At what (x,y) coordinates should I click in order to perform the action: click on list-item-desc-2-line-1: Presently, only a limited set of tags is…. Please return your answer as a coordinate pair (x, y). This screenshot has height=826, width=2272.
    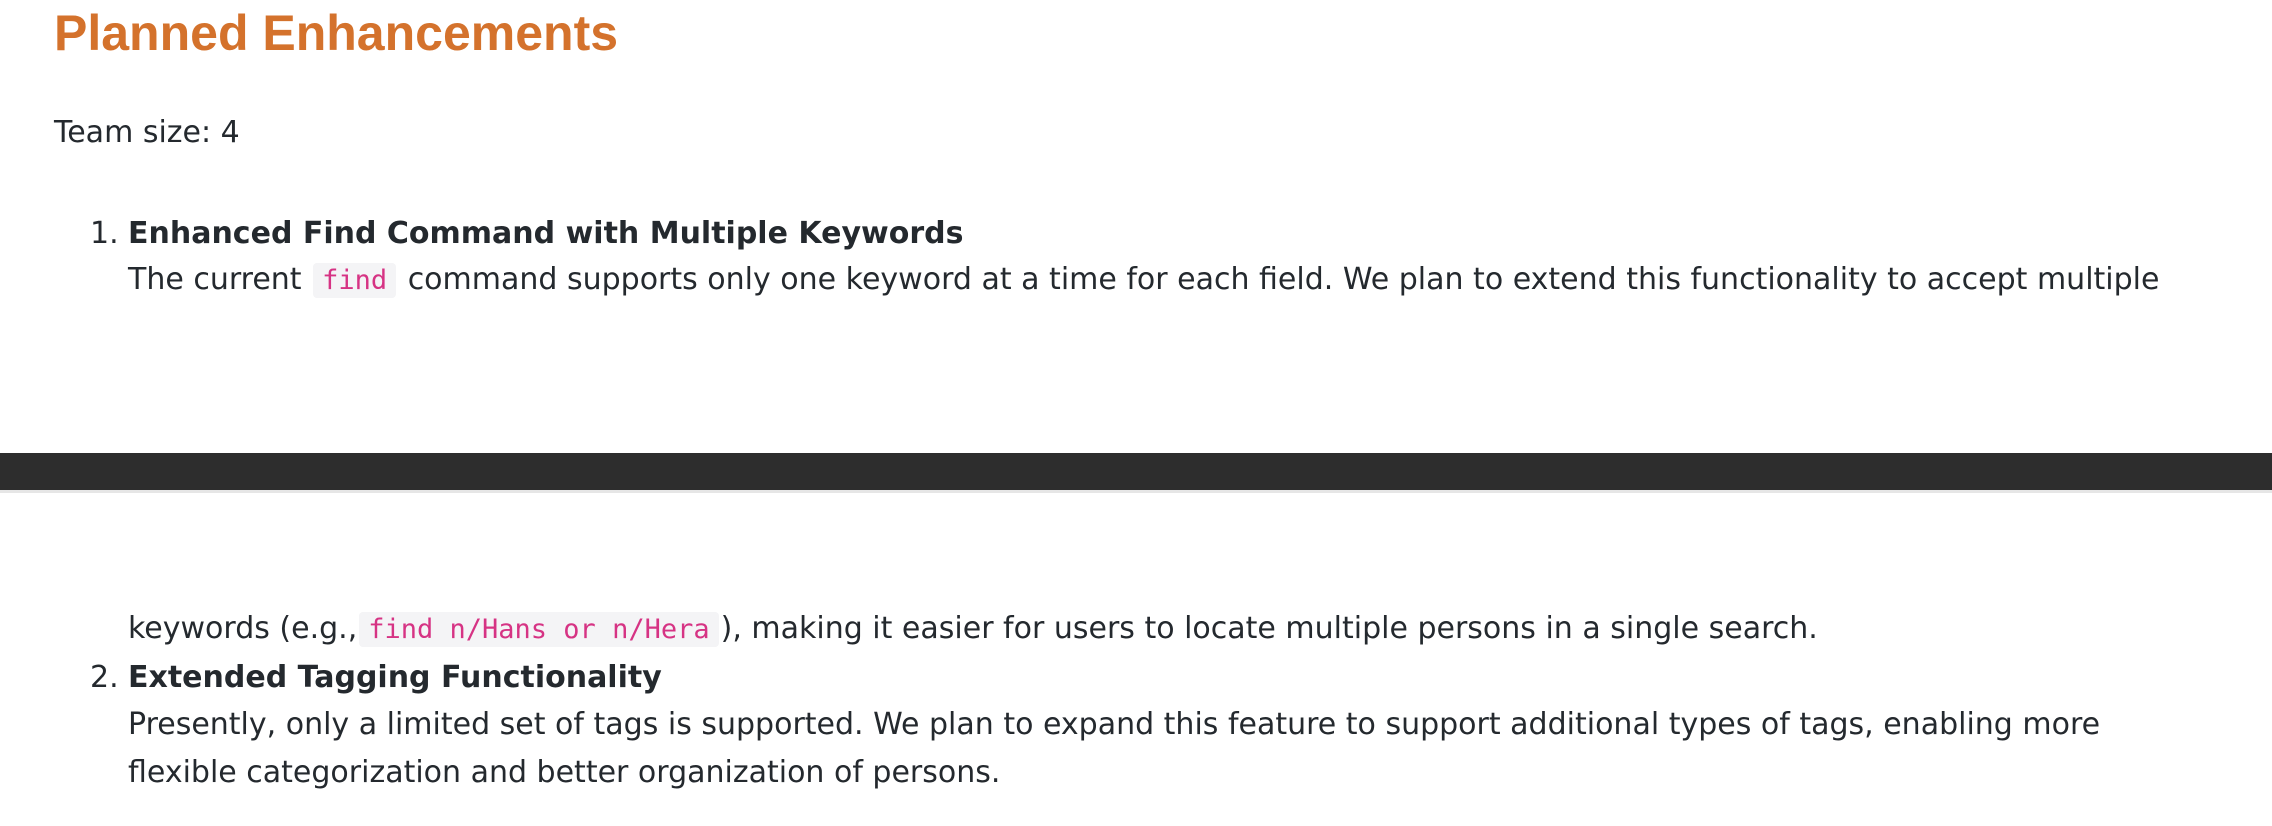
    Looking at the image, I should click on (1114, 724).